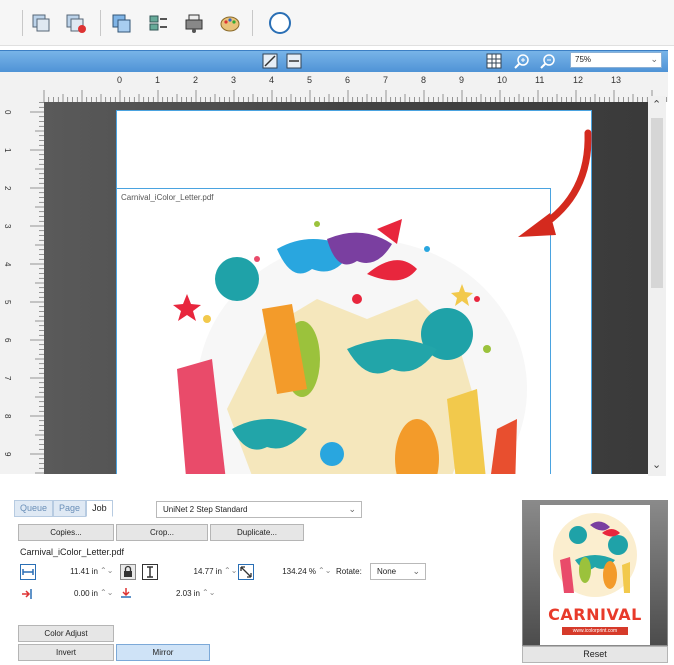  What do you see at coordinates (324, 570) in the screenshot?
I see `scale-stepper: ⌃⌄` at bounding box center [324, 570].